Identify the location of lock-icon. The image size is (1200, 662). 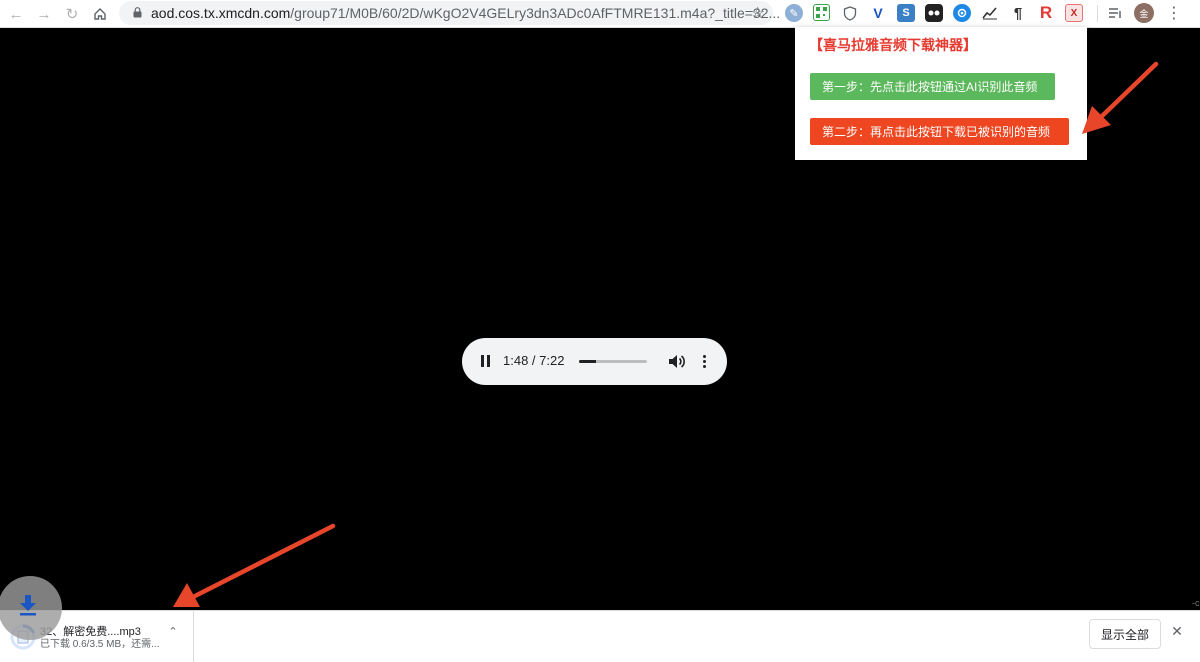
(137, 12).